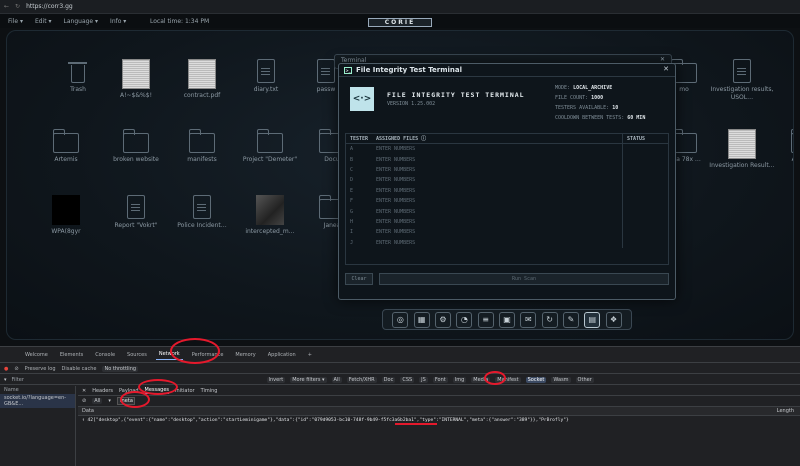 The image size is (800, 466). I want to click on filter-more: More filters ▾, so click(308, 379).